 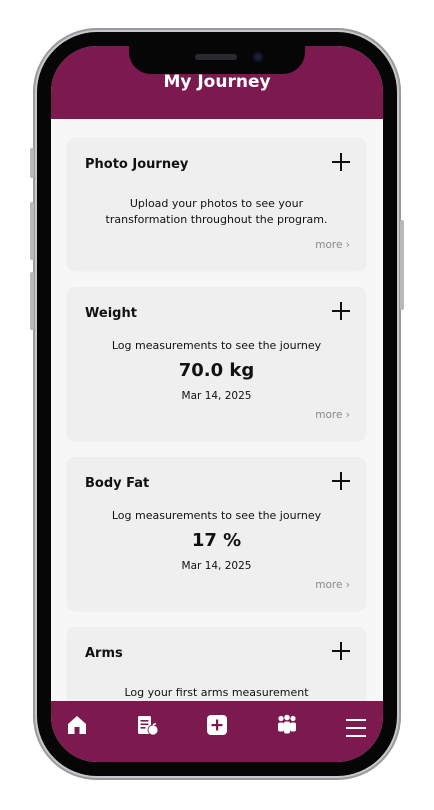 What do you see at coordinates (216, 692) in the screenshot?
I see `card-description: Log your first arms measurement` at bounding box center [216, 692].